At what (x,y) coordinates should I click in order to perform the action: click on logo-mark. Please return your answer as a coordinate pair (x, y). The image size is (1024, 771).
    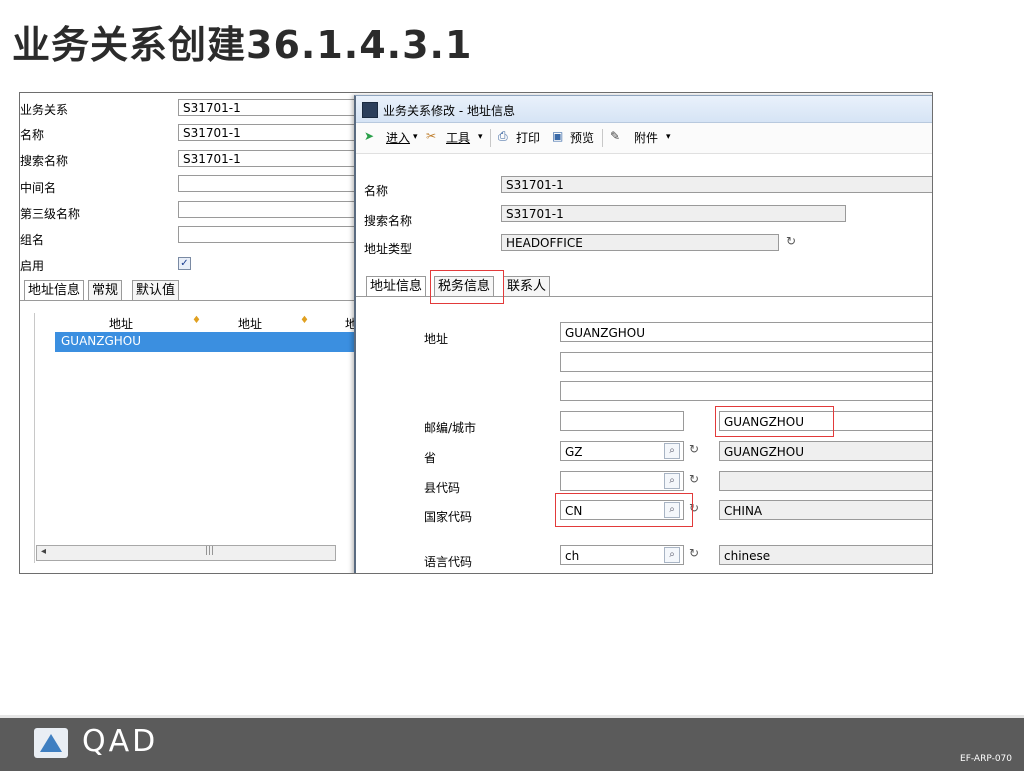
    Looking at the image, I should click on (51, 743).